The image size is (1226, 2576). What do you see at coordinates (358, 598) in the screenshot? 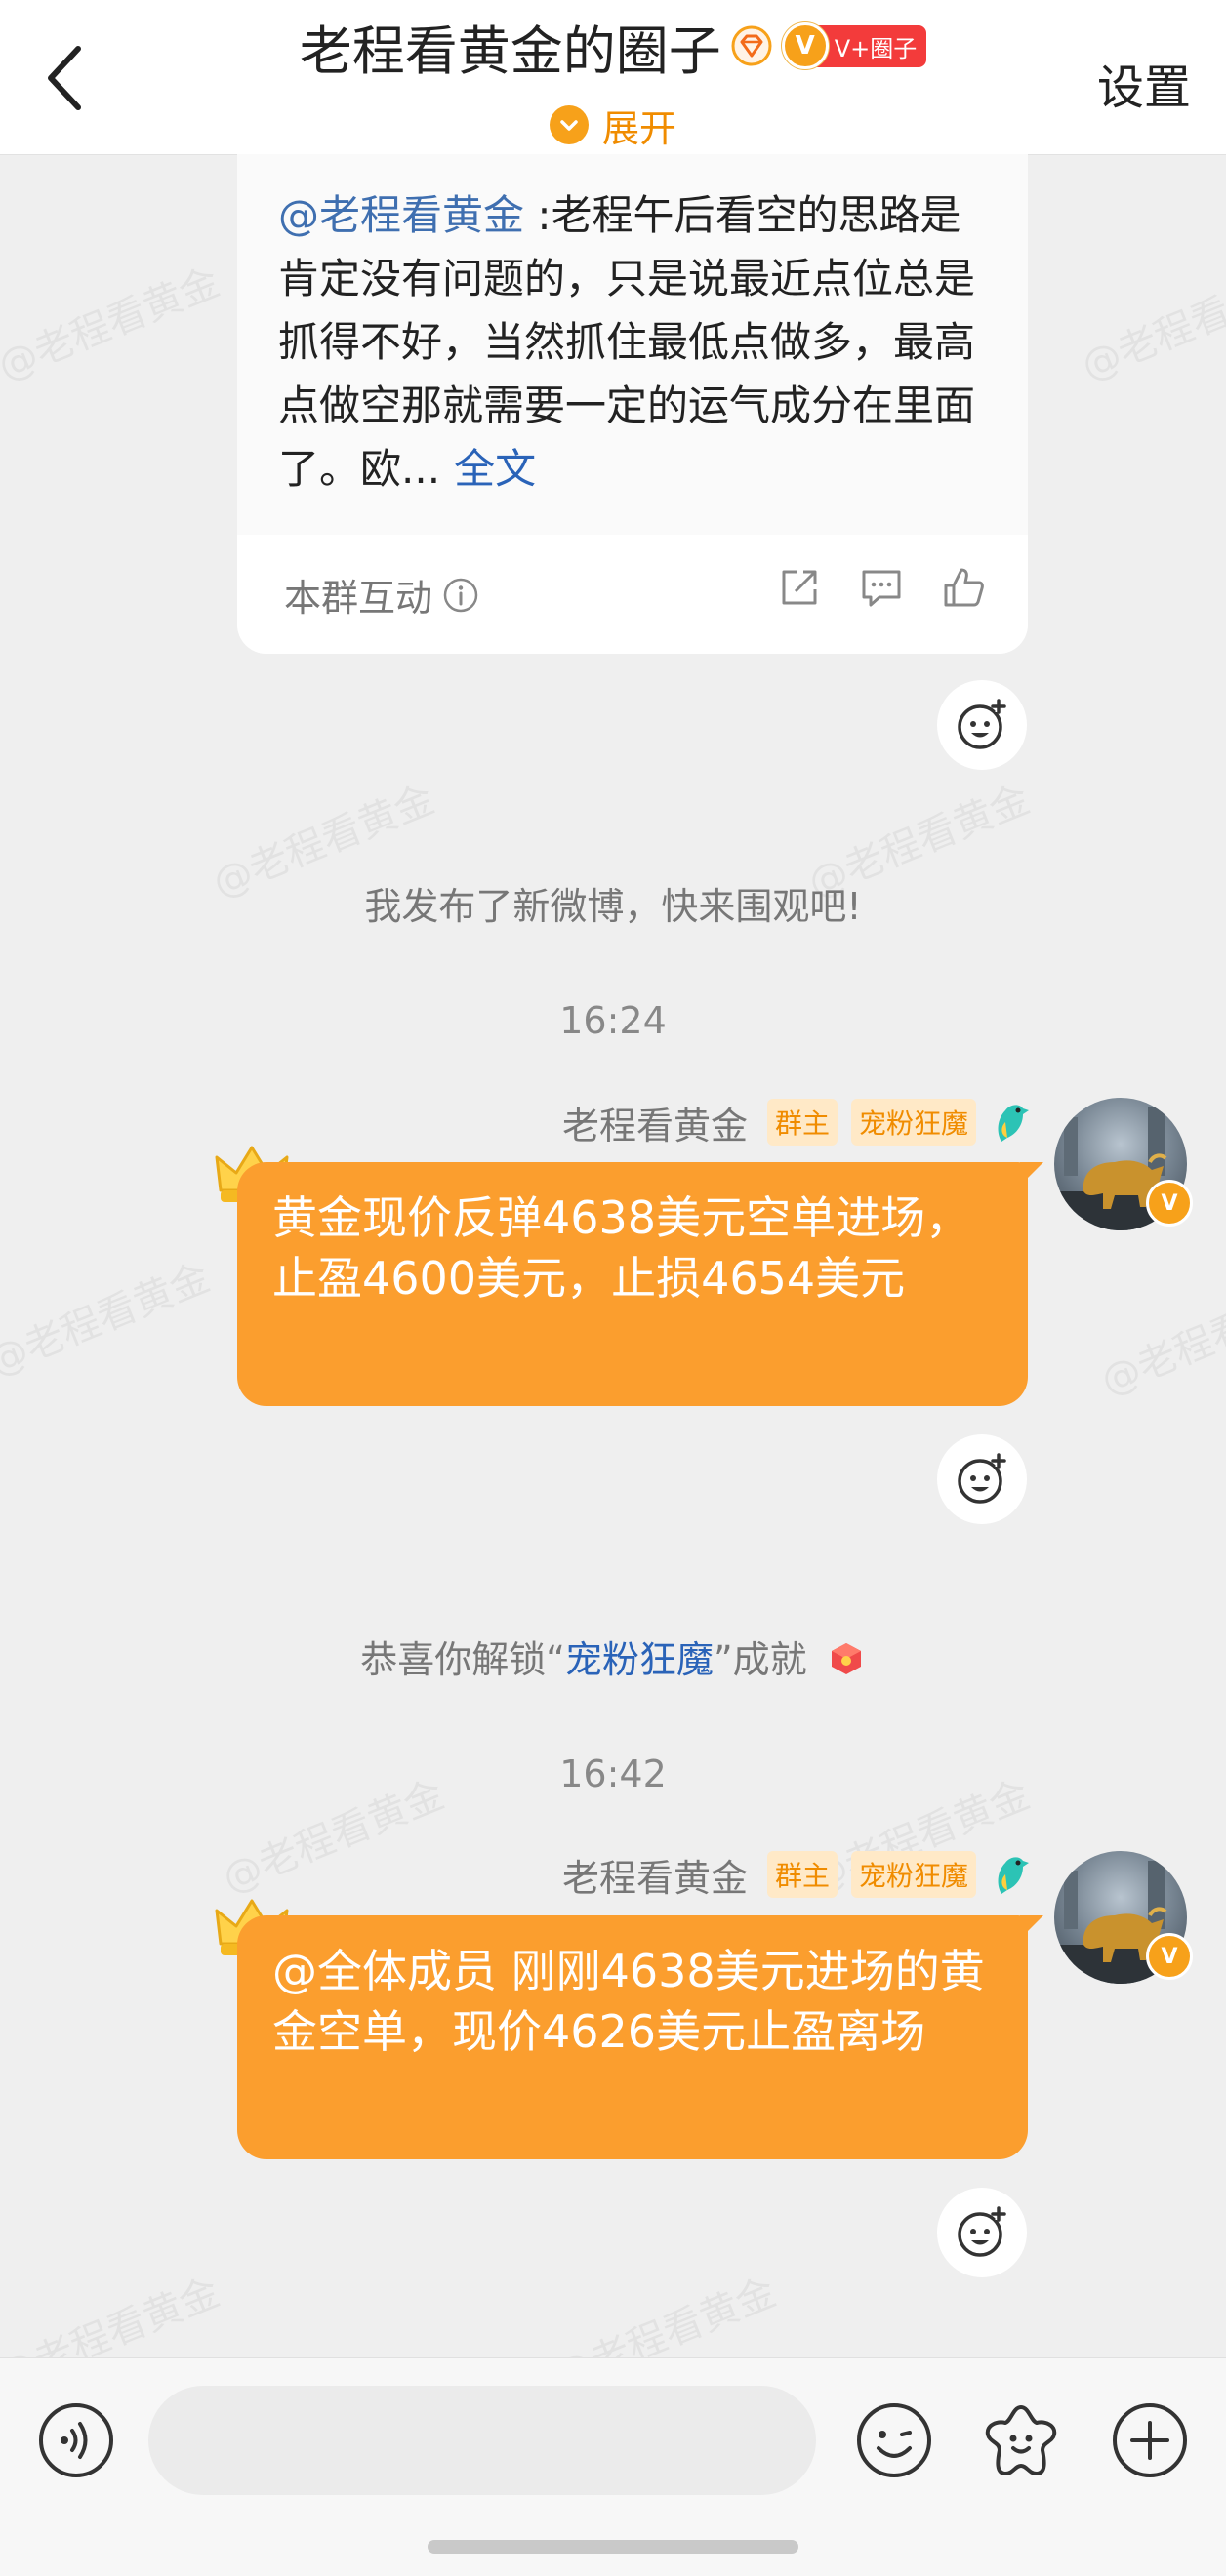
I see `group-interaction-label: 本群互动` at bounding box center [358, 598].